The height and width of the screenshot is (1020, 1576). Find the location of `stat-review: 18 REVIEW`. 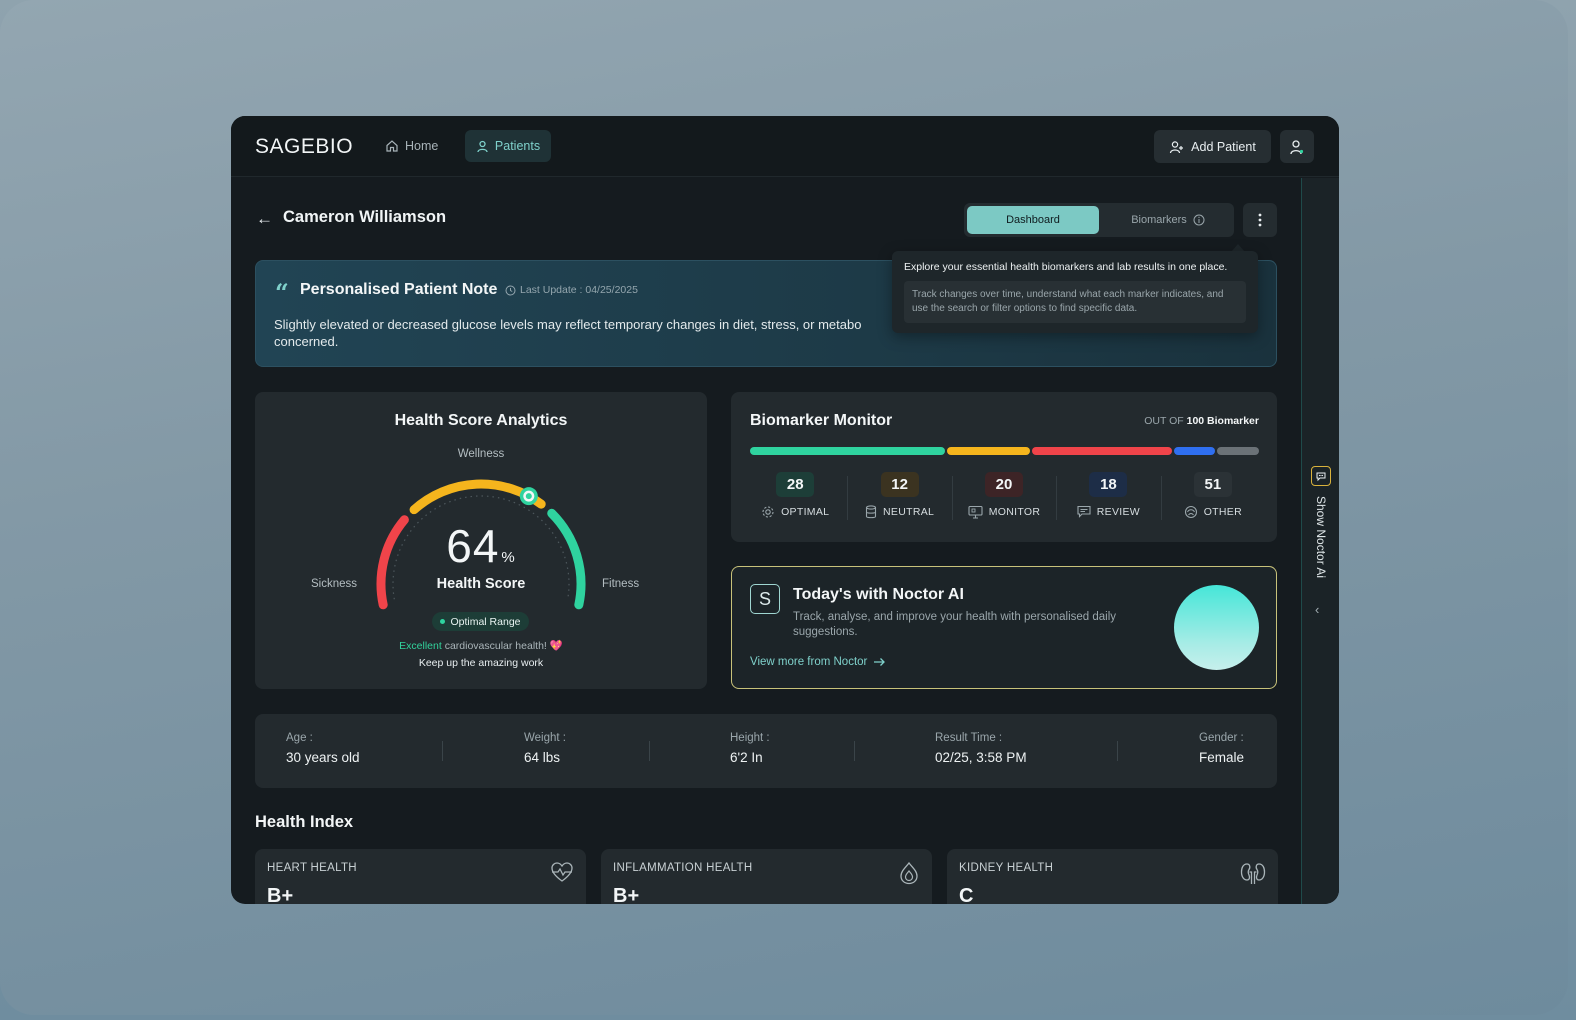

stat-review: 18 REVIEW is located at coordinates (1108, 498).